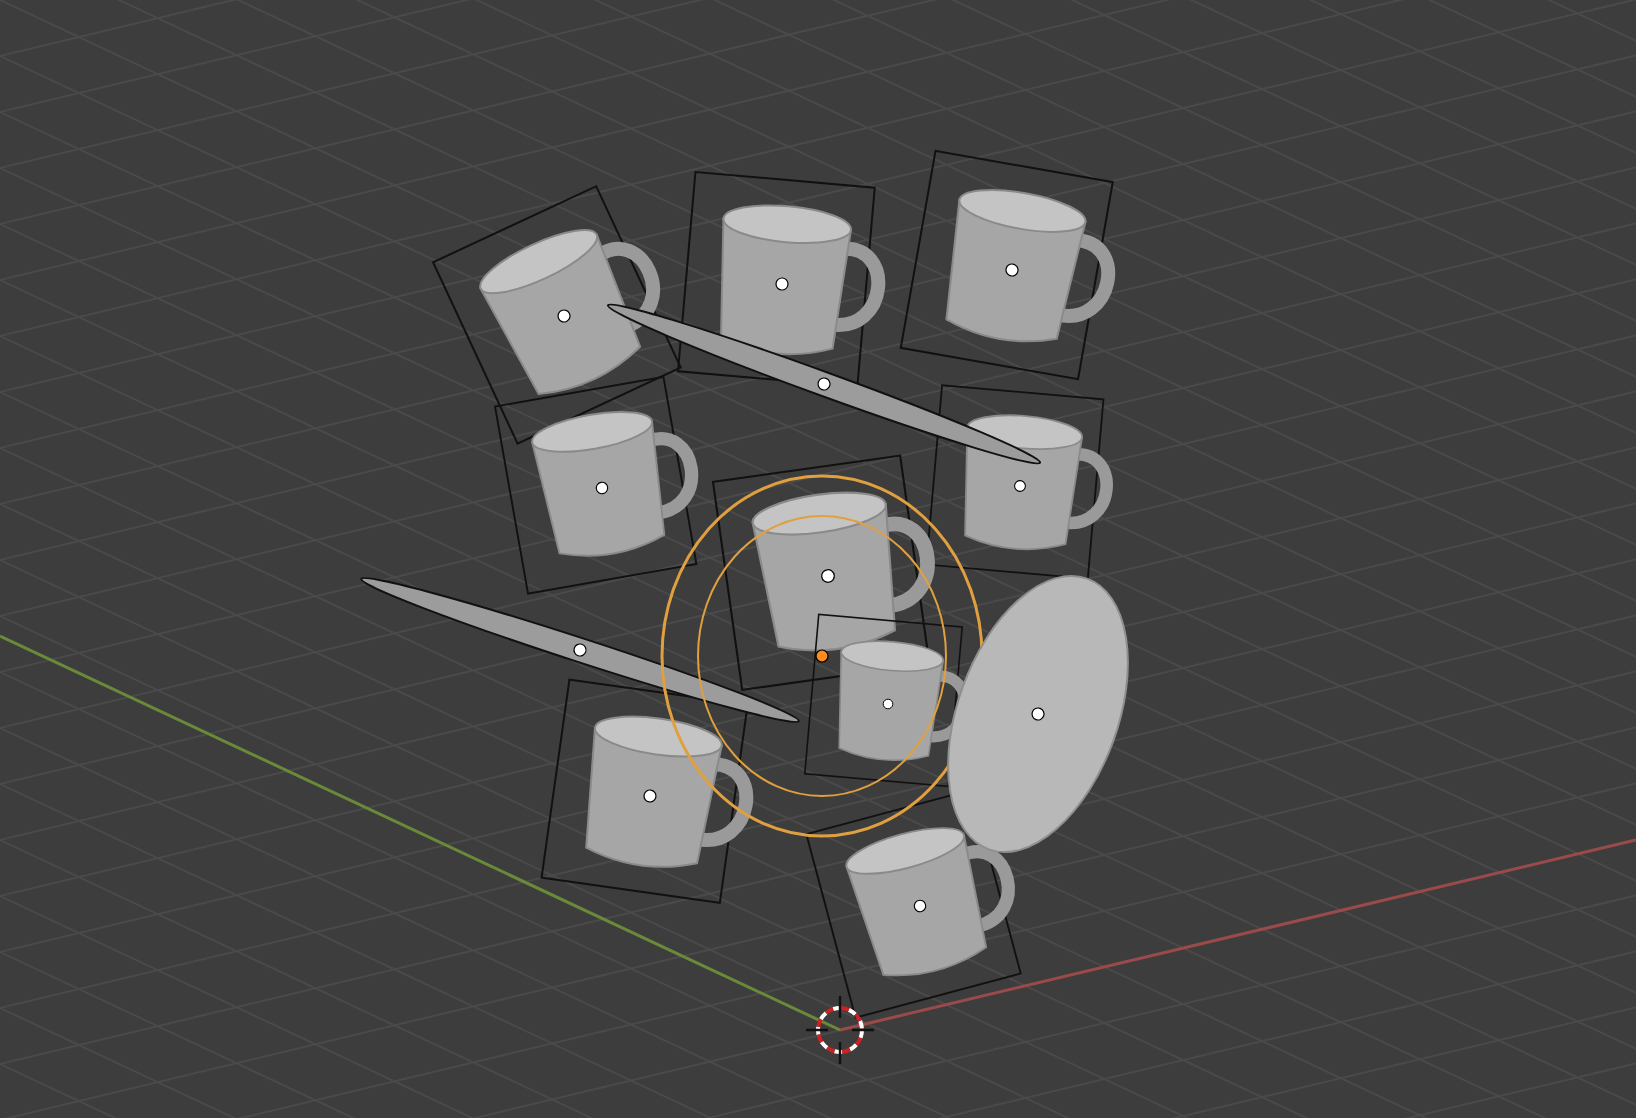  I want to click on selection-outline, so click(822, 656).